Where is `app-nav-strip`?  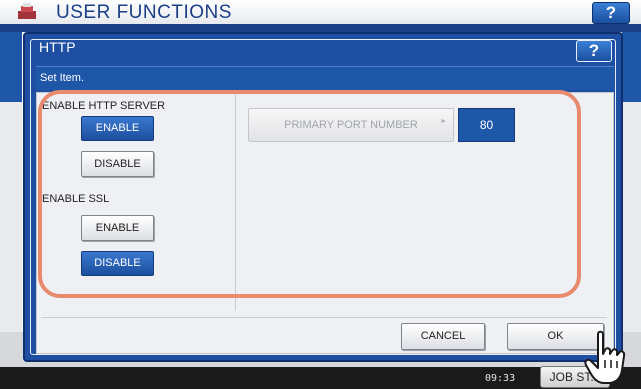
app-nav-strip is located at coordinates (320, 28).